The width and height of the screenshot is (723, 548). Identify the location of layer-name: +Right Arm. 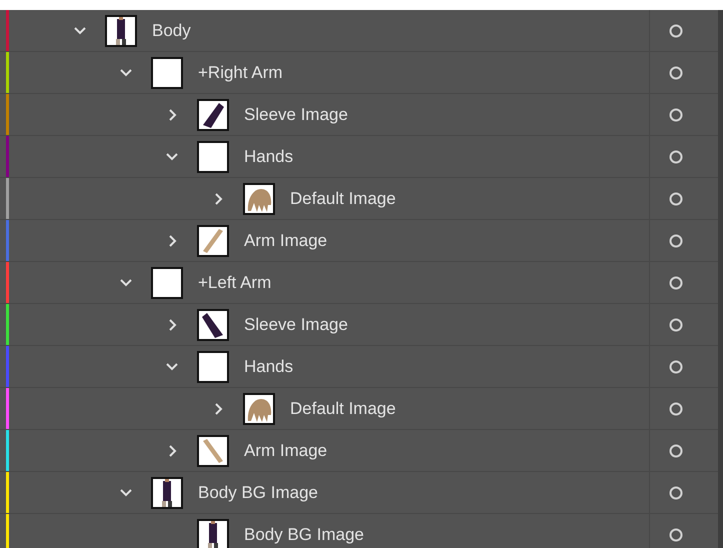
(240, 72).